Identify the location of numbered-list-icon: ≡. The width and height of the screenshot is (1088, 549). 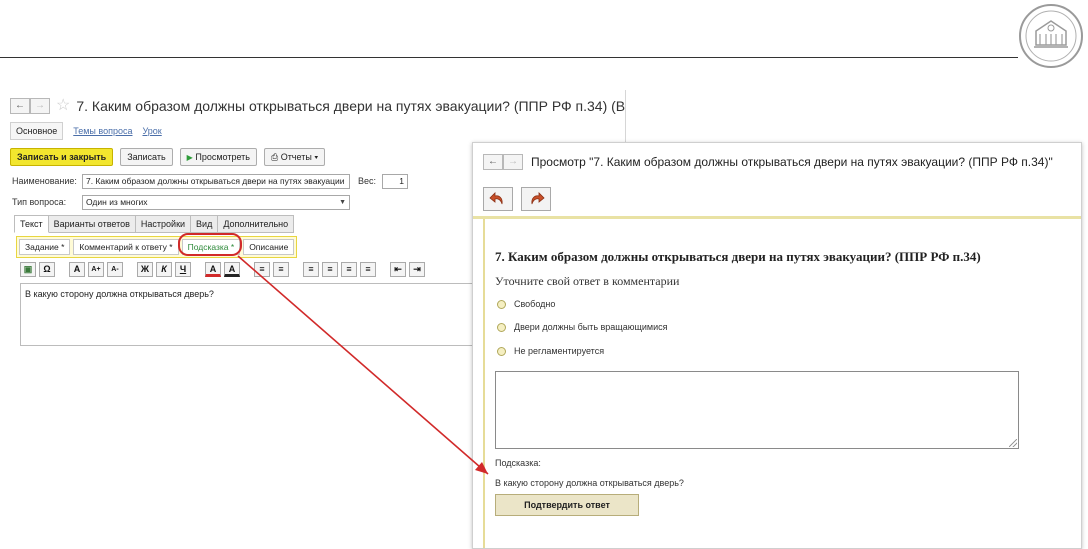
(281, 269).